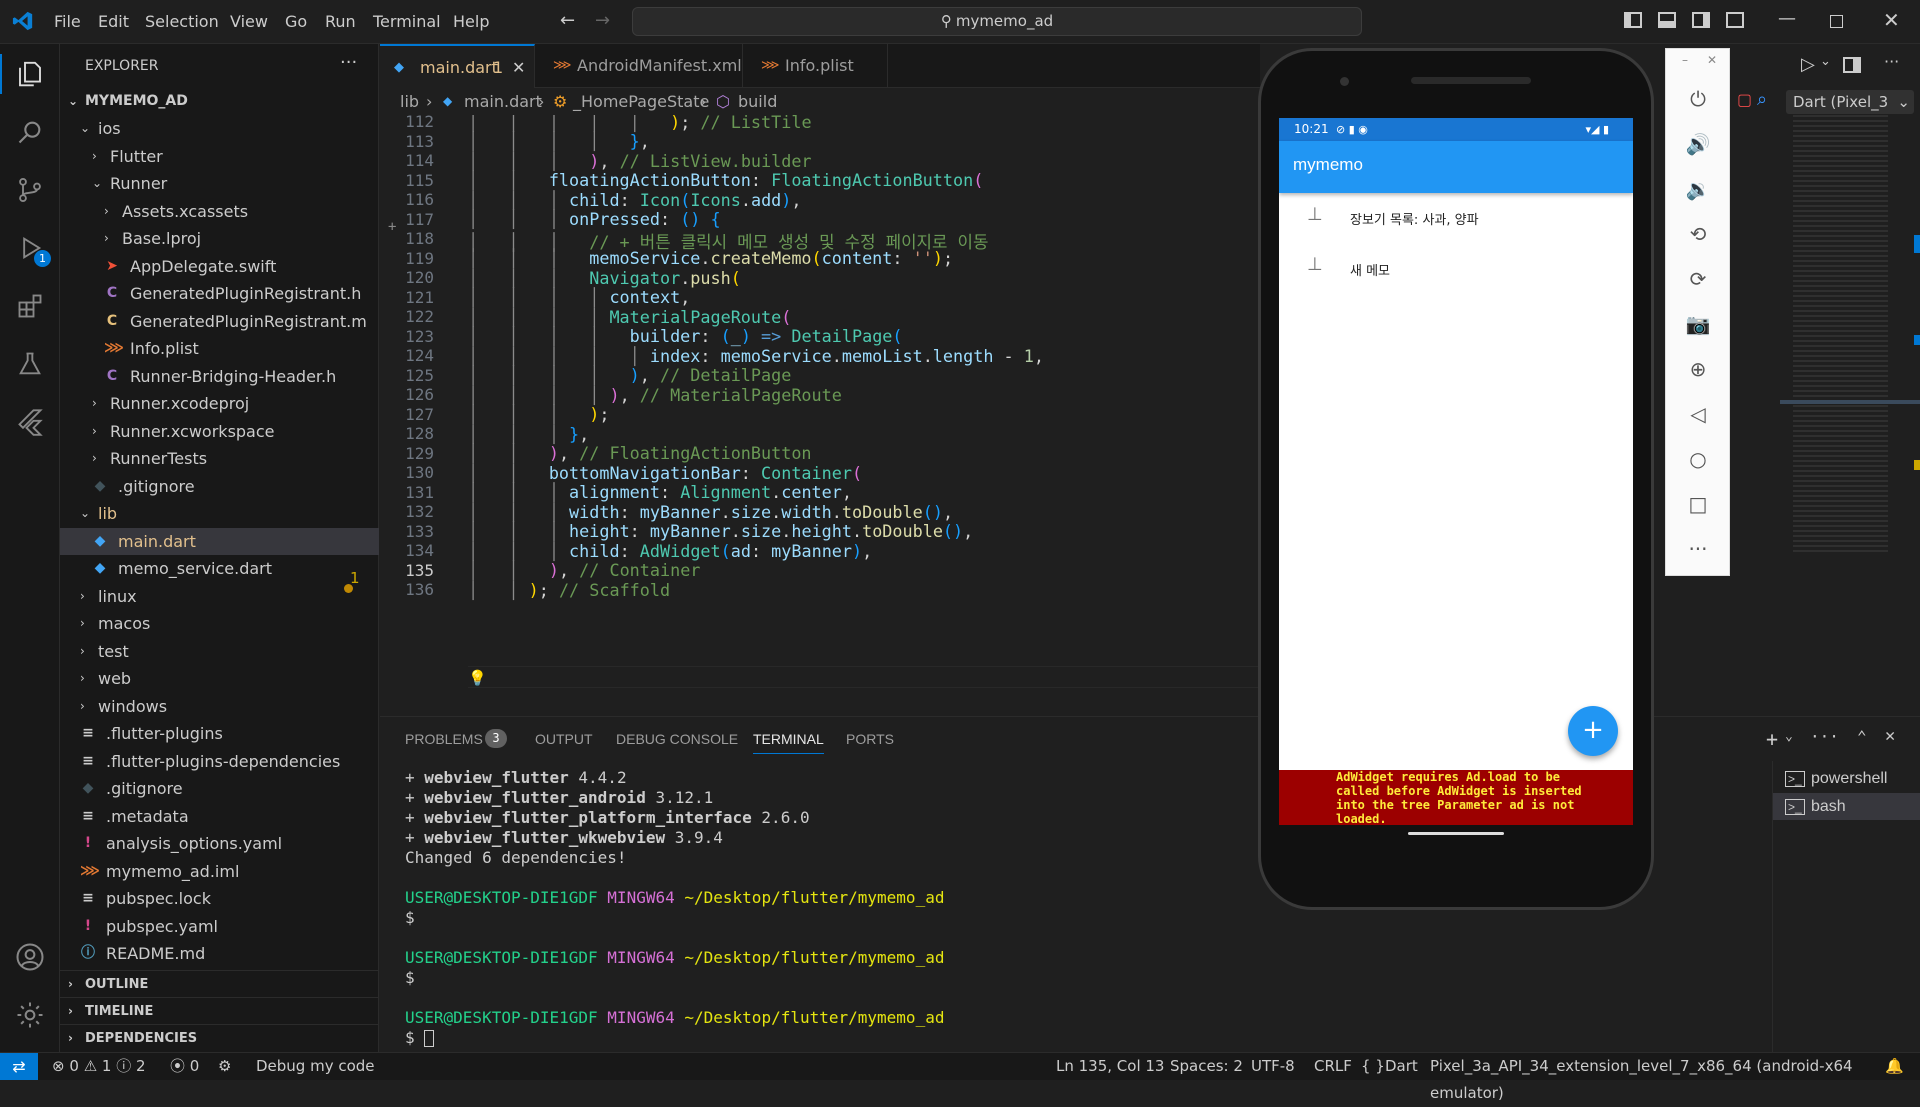 The height and width of the screenshot is (1107, 1920). Describe the element at coordinates (296, 21) in the screenshot. I see `menu-go: Go` at that location.